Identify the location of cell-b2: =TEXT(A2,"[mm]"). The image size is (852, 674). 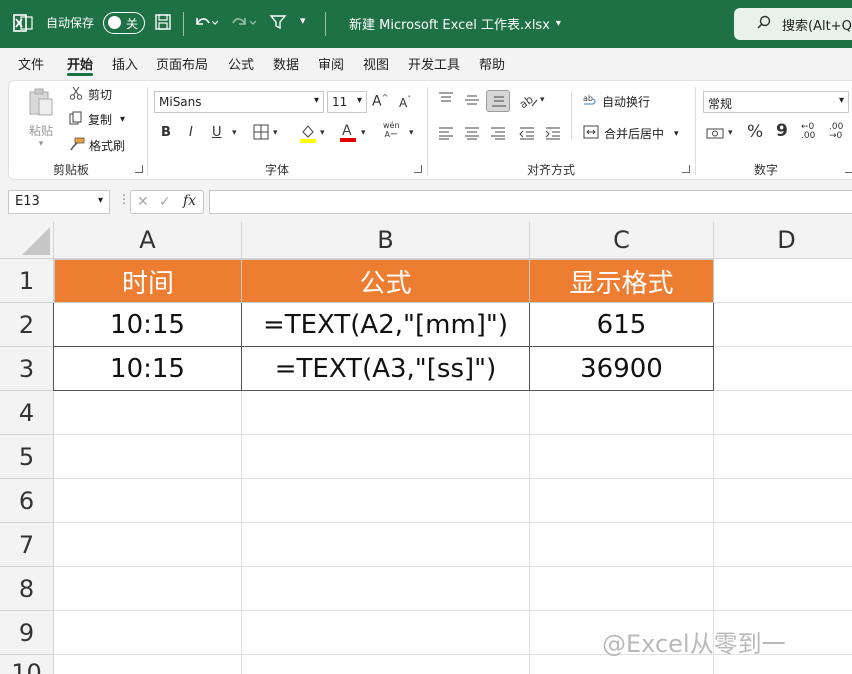
(386, 325).